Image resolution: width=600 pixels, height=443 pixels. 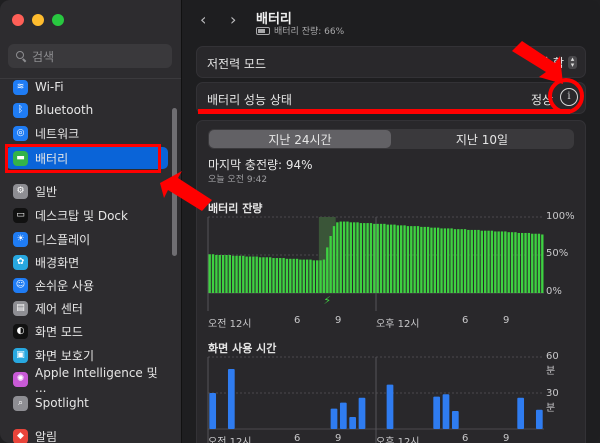 What do you see at coordinates (46, 191) in the screenshot?
I see `sidebar-item-label: 일반` at bounding box center [46, 191].